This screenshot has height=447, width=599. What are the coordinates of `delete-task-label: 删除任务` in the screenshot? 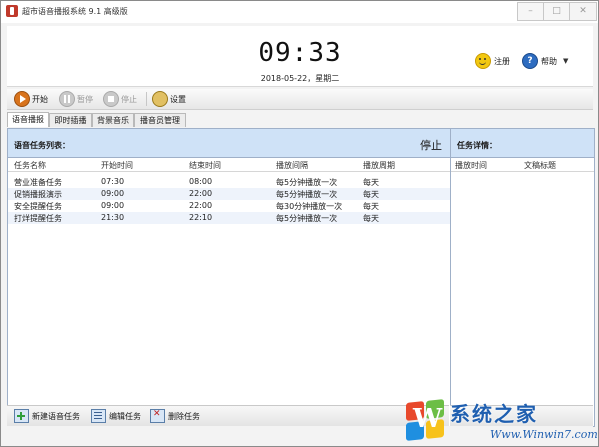 It's located at (184, 416).